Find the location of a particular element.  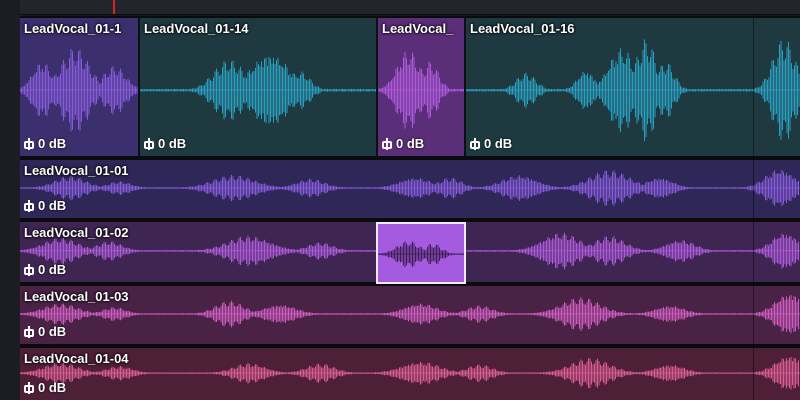

comp-selection is located at coordinates (421, 253).